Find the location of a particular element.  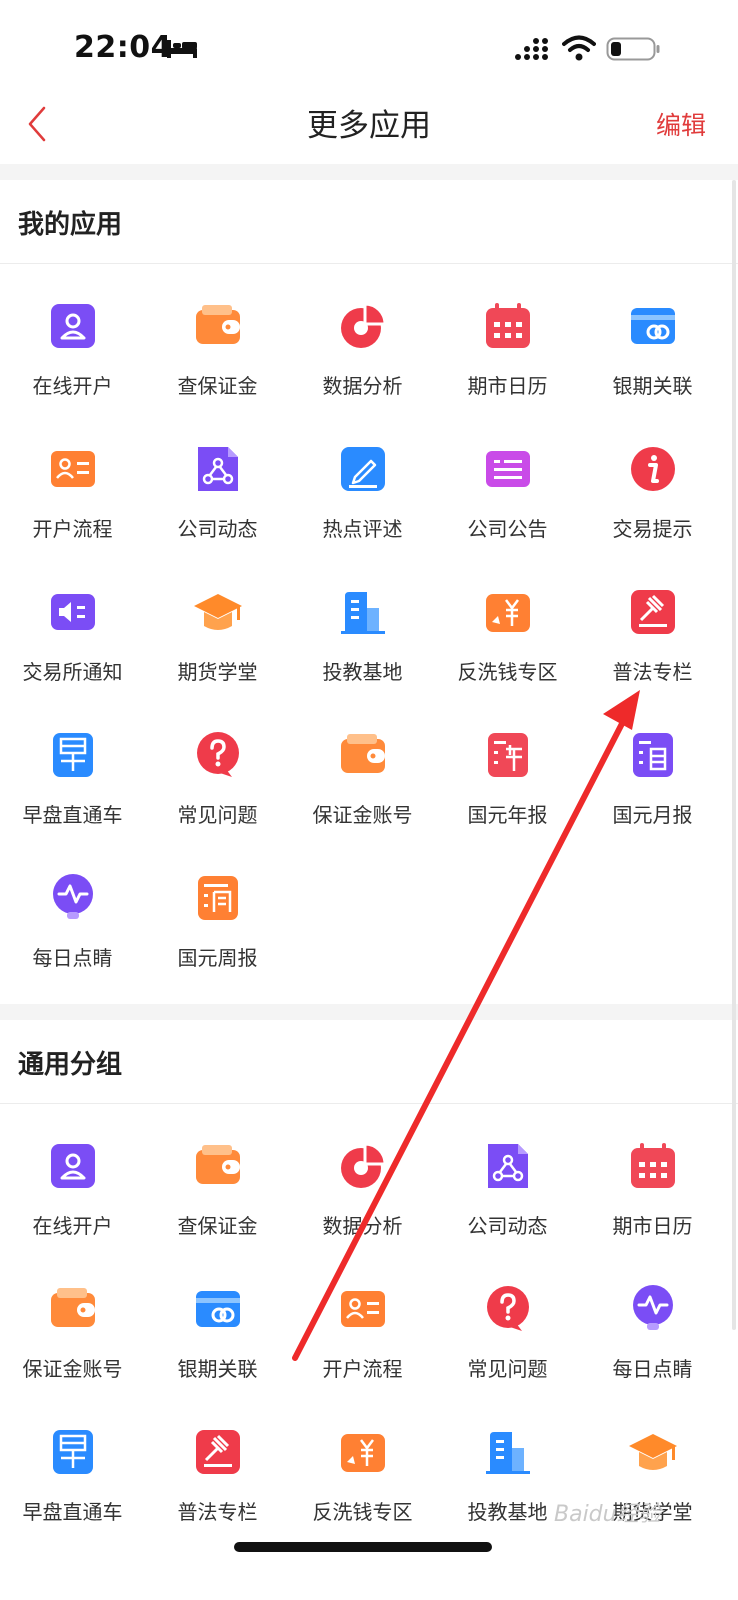

app-label: 查保证金 is located at coordinates (217, 1226).